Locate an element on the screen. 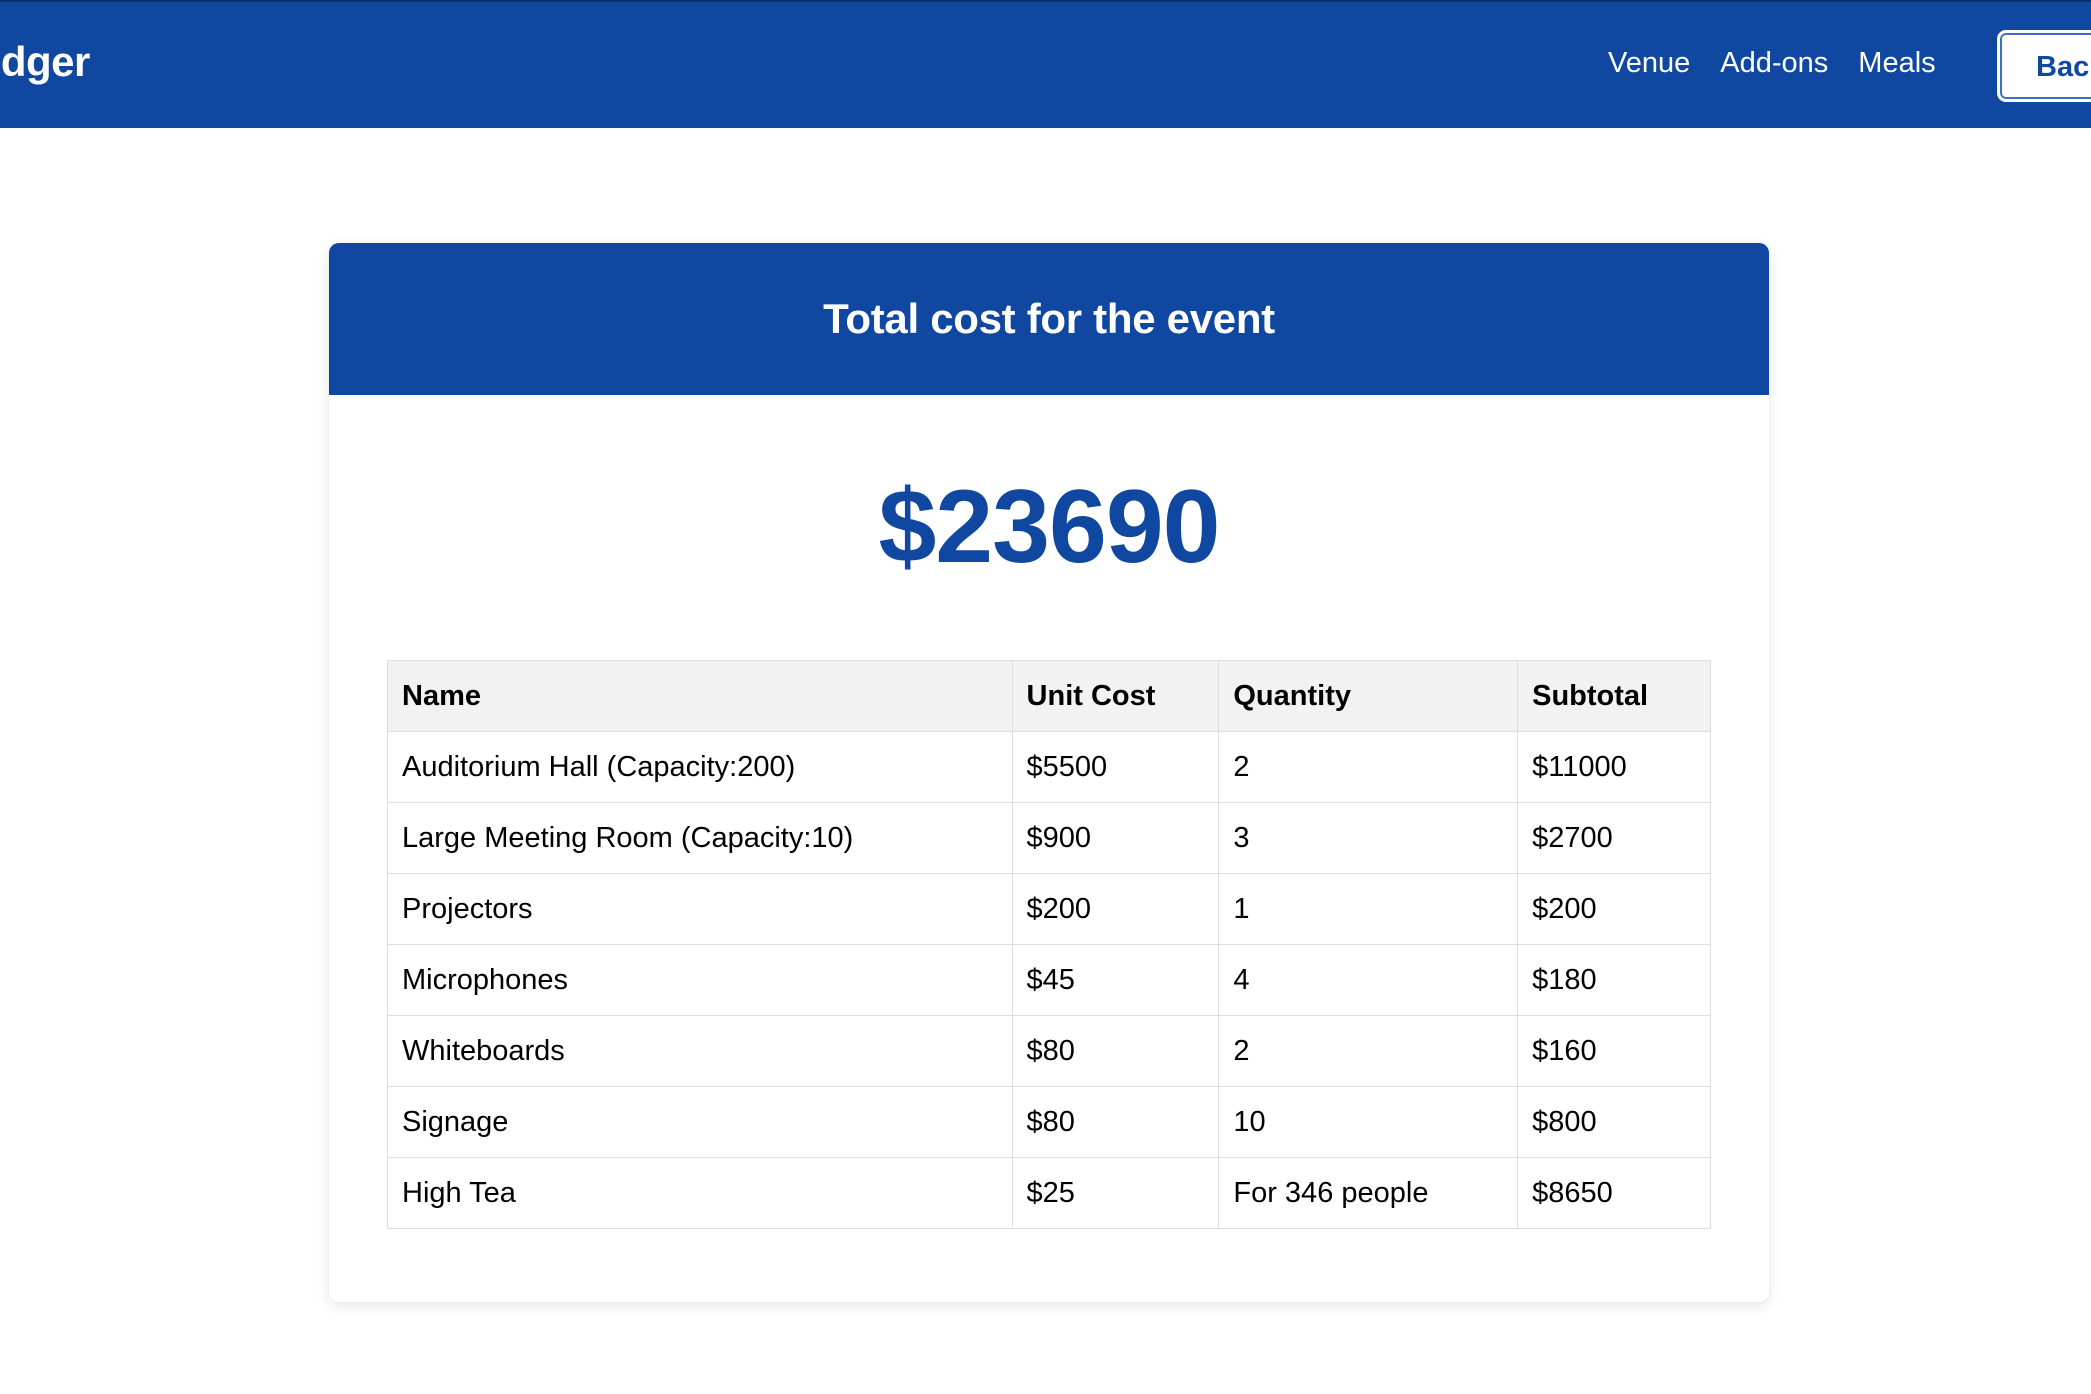  cell-subtotal: $11000 is located at coordinates (1614, 767).